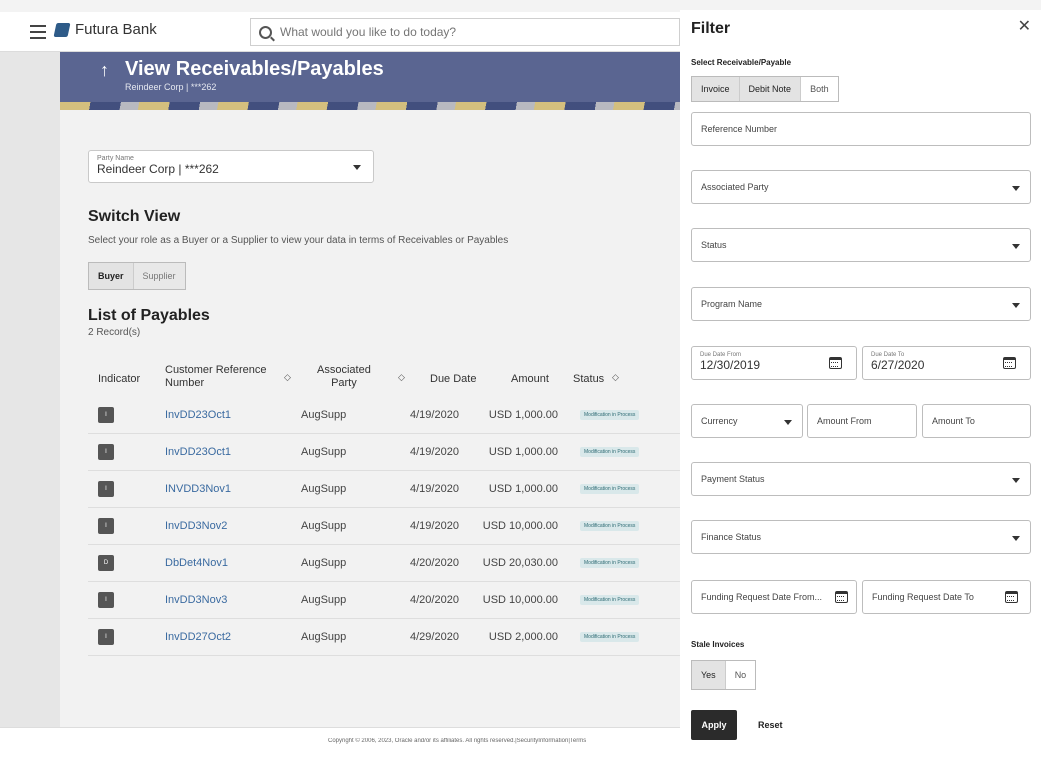 The height and width of the screenshot is (757, 1041). I want to click on stale-no-button: No, so click(741, 675).